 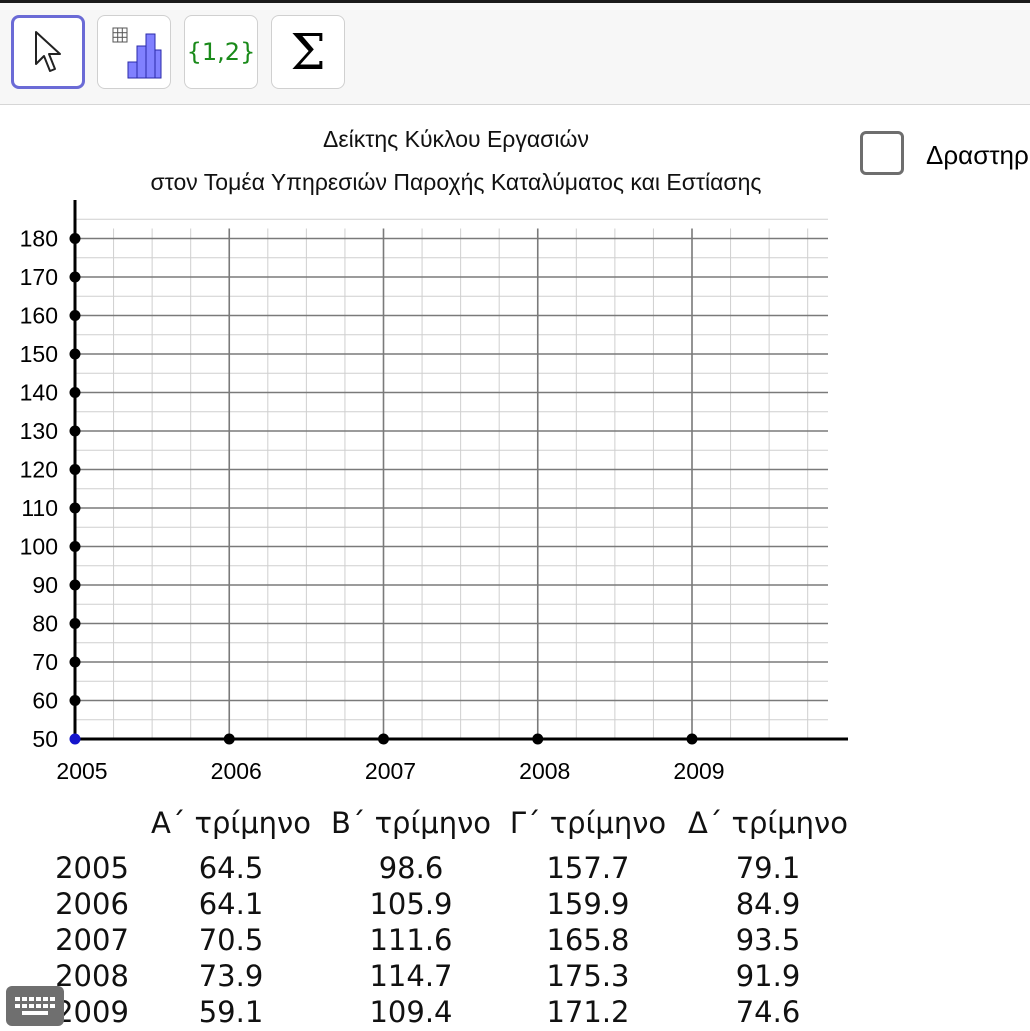 I want to click on y-tick-label: 140, so click(x=39, y=393).